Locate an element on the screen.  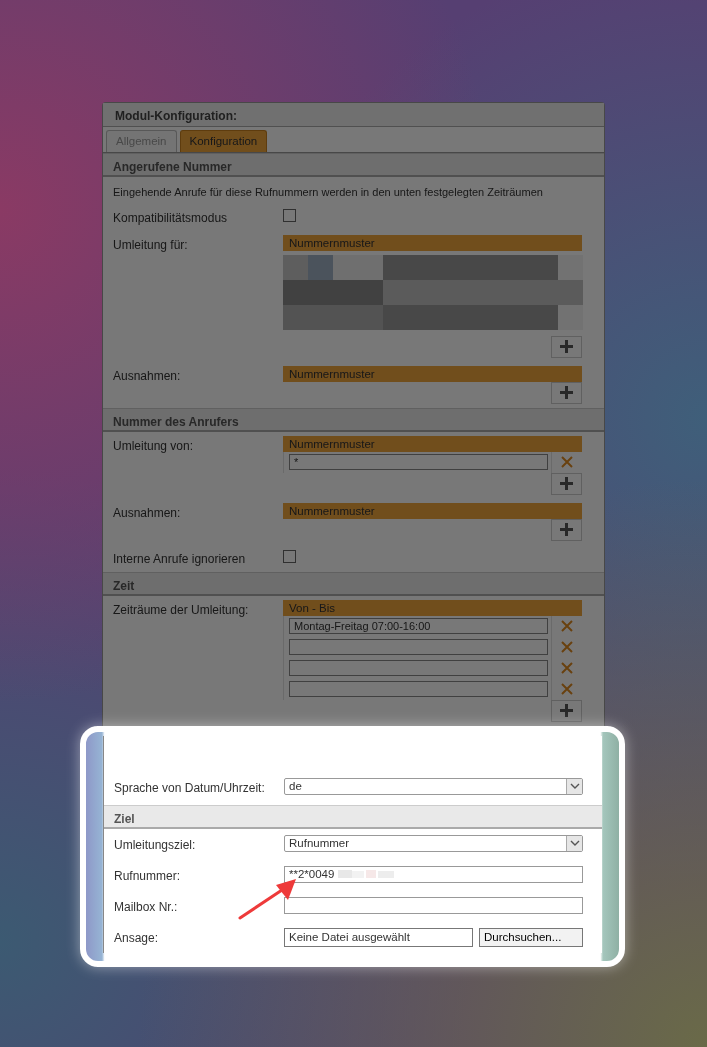
field-label: Rufnummer: is located at coordinates (148, 876).